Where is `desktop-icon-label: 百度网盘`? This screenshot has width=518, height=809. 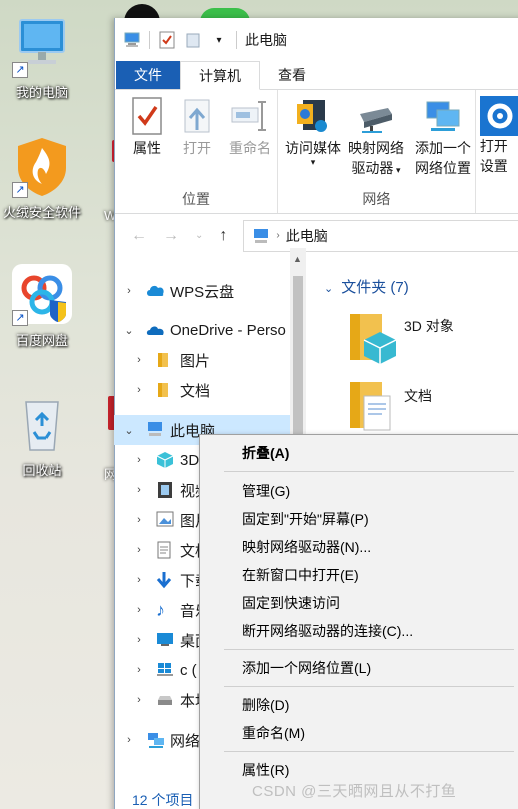 desktop-icon-label: 百度网盘 is located at coordinates (41, 340).